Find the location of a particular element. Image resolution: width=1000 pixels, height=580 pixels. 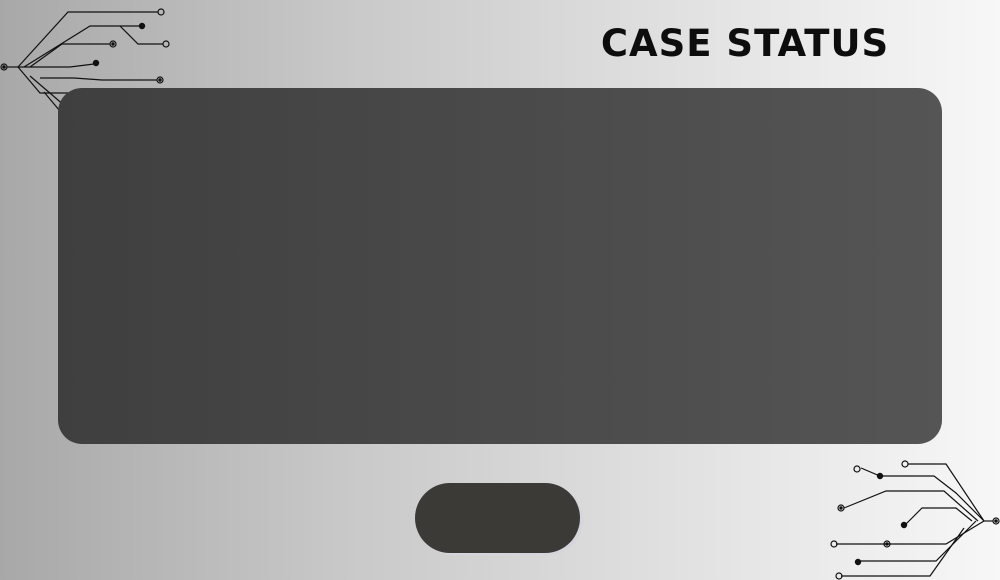

circuit-lines-icon is located at coordinates (915, 520).